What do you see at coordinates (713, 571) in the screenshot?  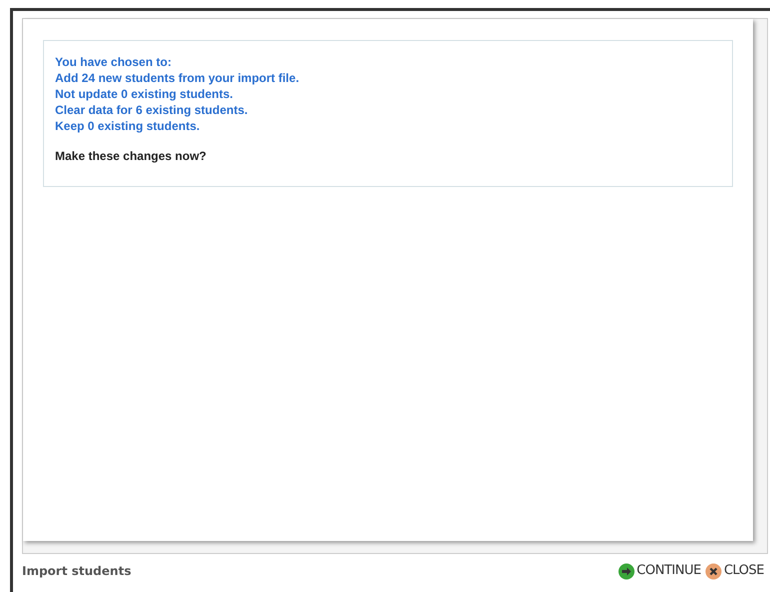 I see `close-icon` at bounding box center [713, 571].